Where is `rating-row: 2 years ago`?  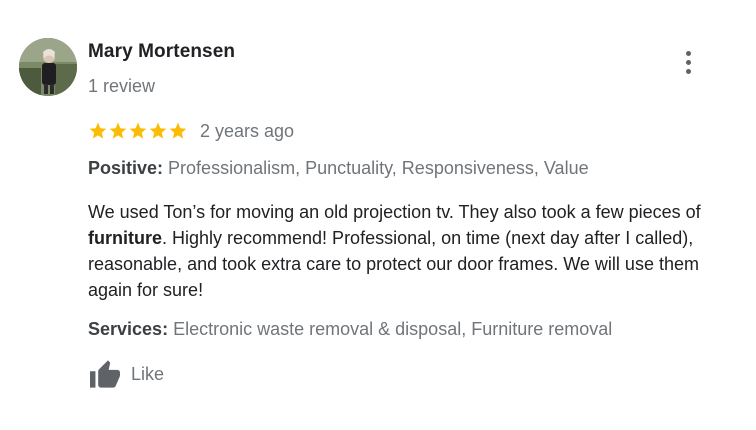 rating-row: 2 years ago is located at coordinates (191, 131).